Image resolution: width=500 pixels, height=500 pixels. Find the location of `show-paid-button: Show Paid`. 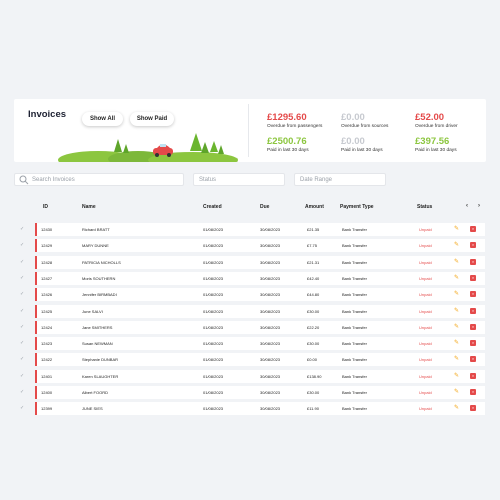

show-paid-button: Show Paid is located at coordinates (152, 119).